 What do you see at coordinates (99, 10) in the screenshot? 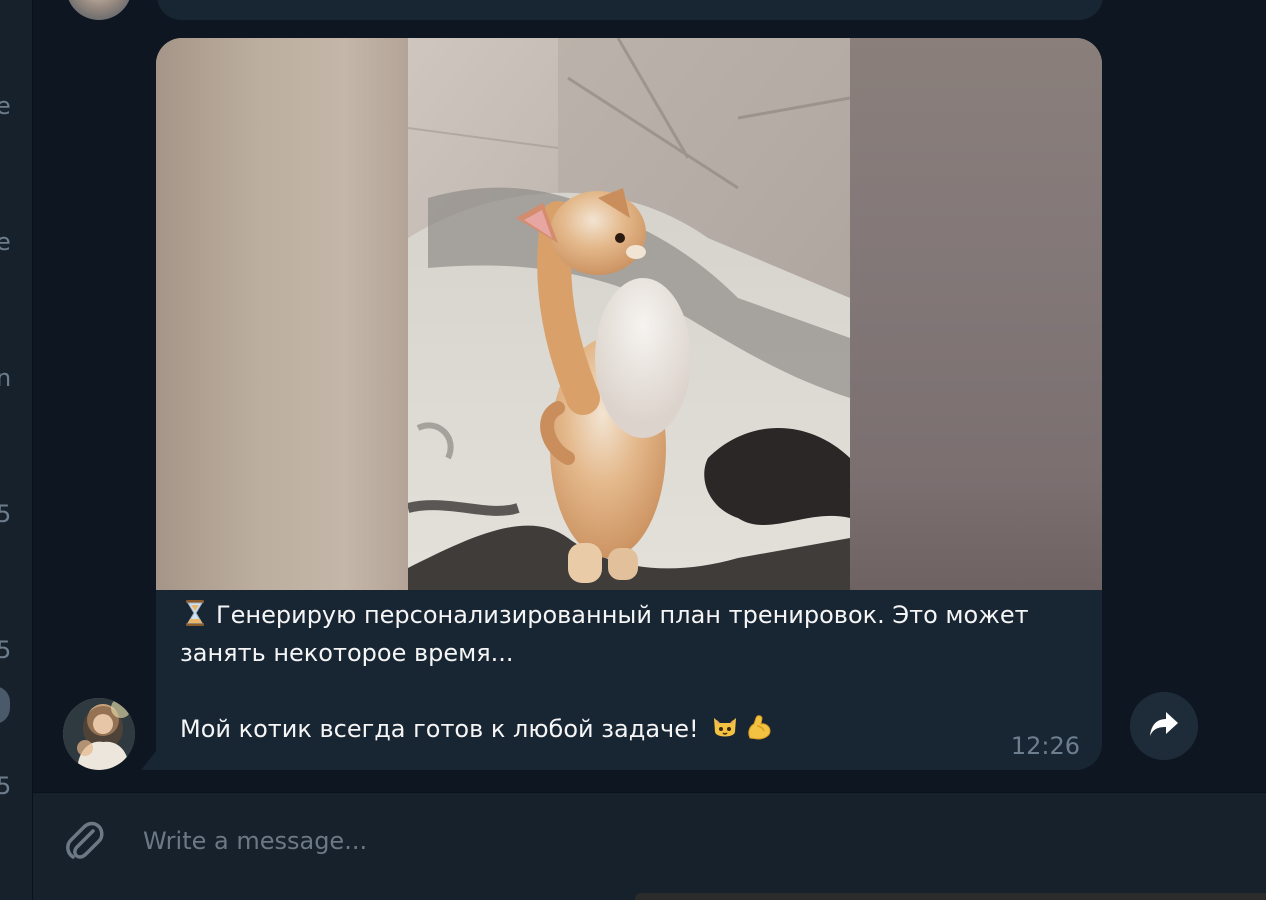
I see `previous-sender-avatar` at bounding box center [99, 10].